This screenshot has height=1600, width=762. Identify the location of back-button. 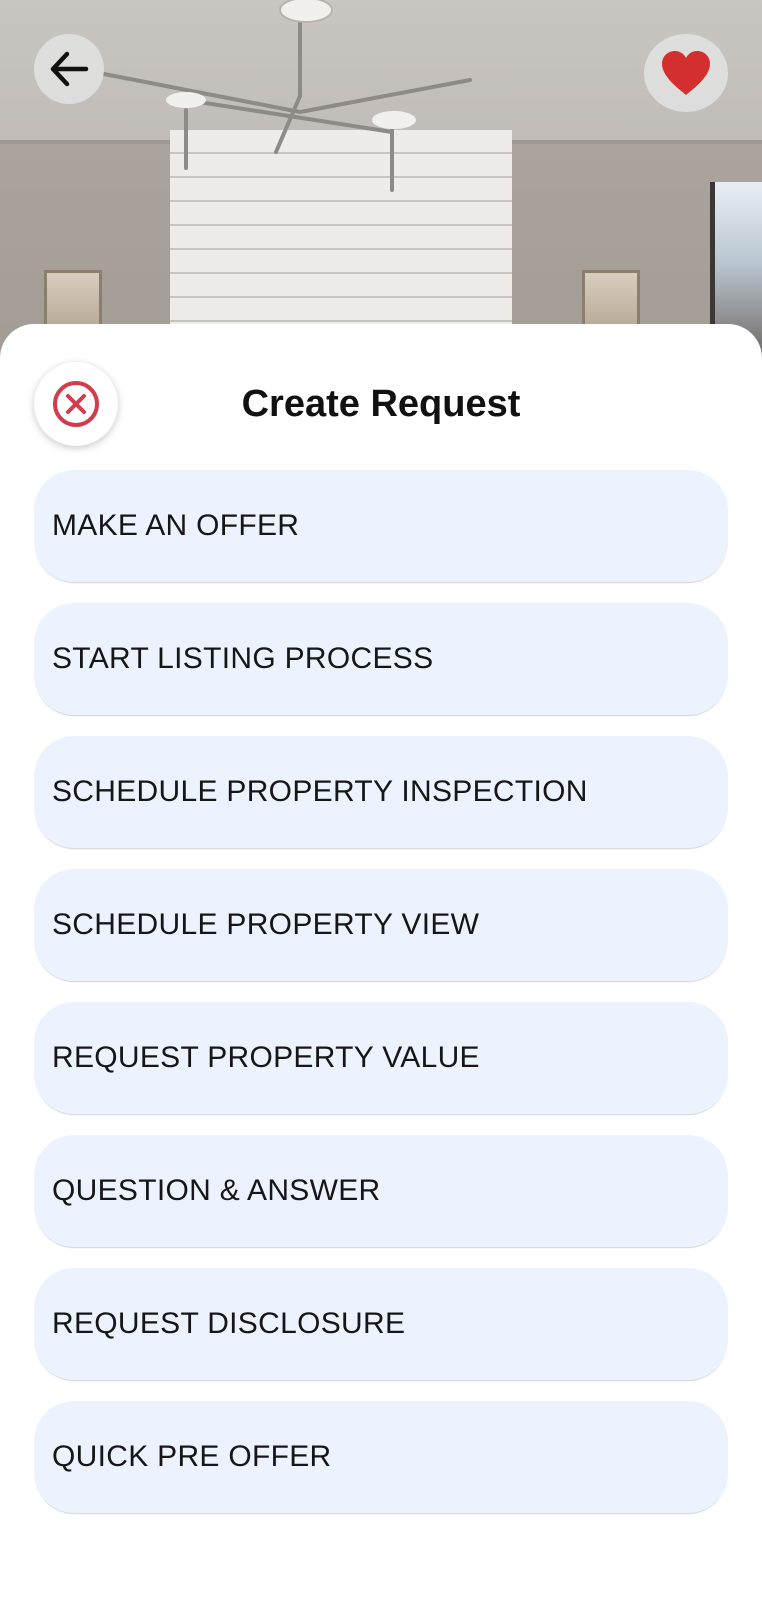
(69, 69).